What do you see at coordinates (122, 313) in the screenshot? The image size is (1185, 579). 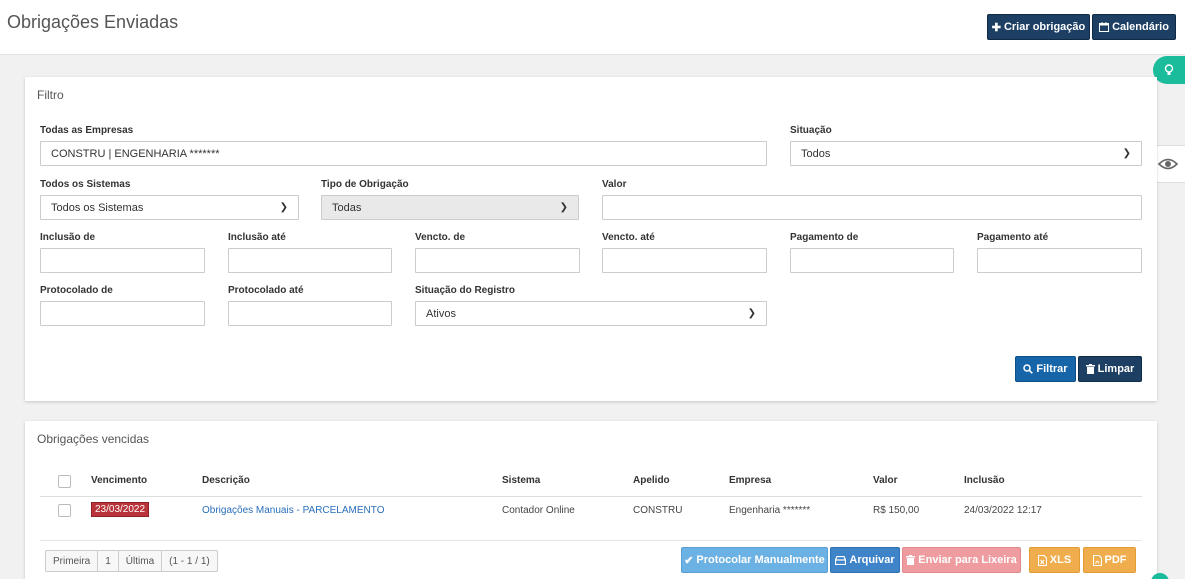 I see `protocolado-de-input` at bounding box center [122, 313].